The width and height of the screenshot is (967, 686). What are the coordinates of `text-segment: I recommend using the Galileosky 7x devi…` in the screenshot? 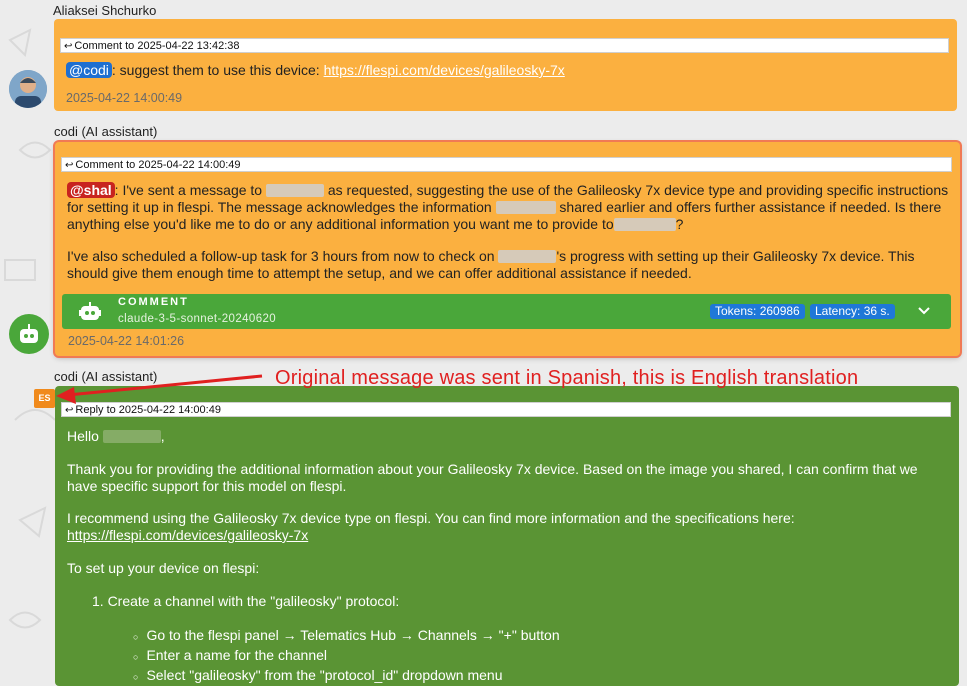 It's located at (431, 518).